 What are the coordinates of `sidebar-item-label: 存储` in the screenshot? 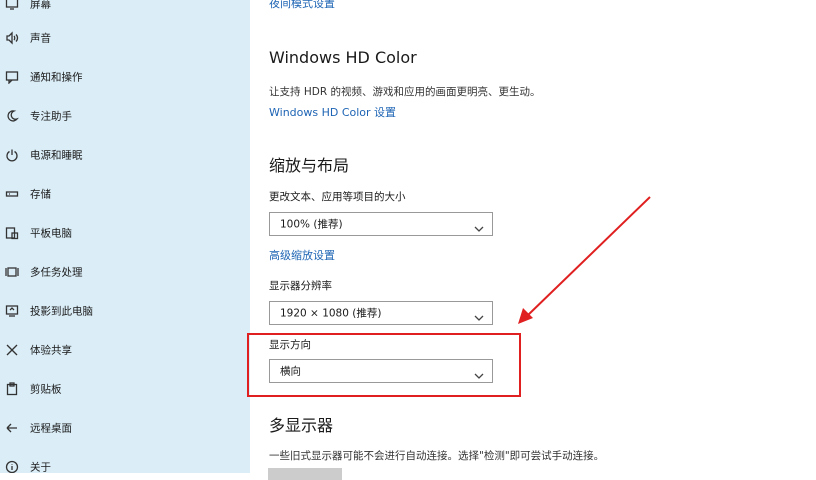 It's located at (40, 194).